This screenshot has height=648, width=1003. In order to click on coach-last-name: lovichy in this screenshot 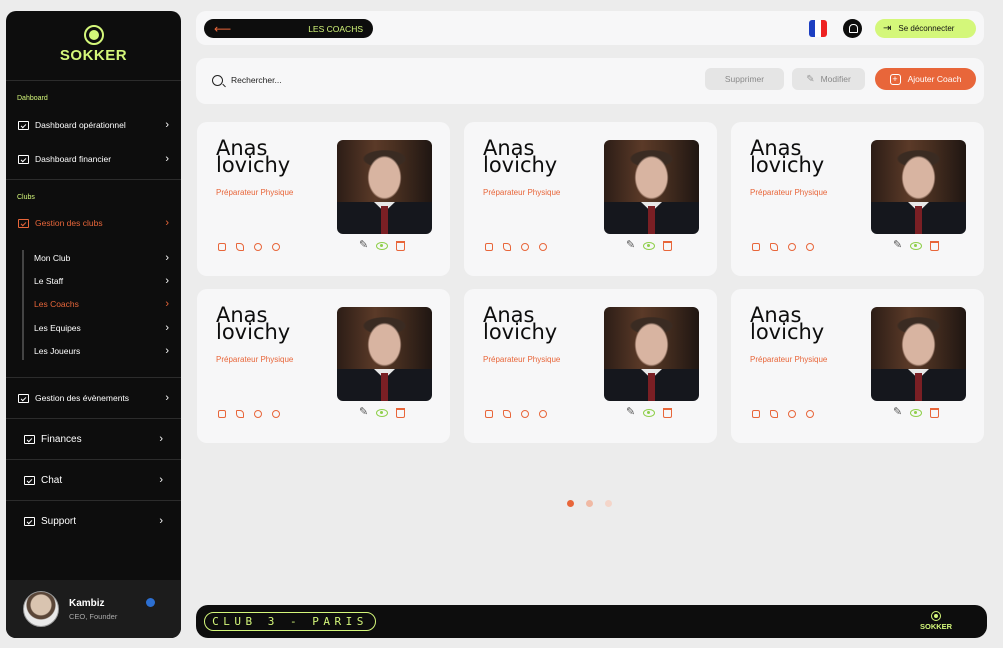, I will do `click(787, 165)`.